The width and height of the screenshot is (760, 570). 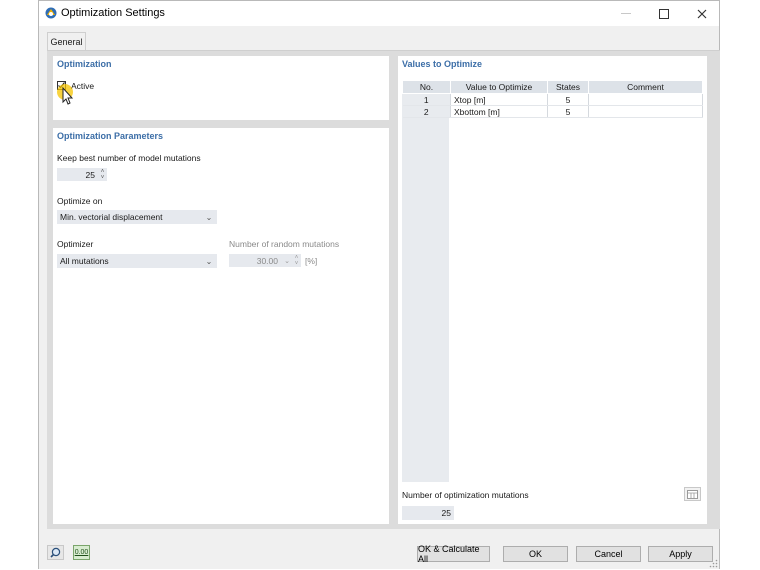 I want to click on maximize-button, so click(x=664, y=13).